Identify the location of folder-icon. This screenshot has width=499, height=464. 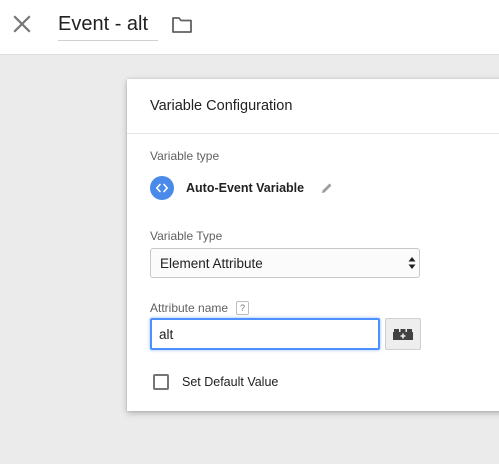
(182, 25).